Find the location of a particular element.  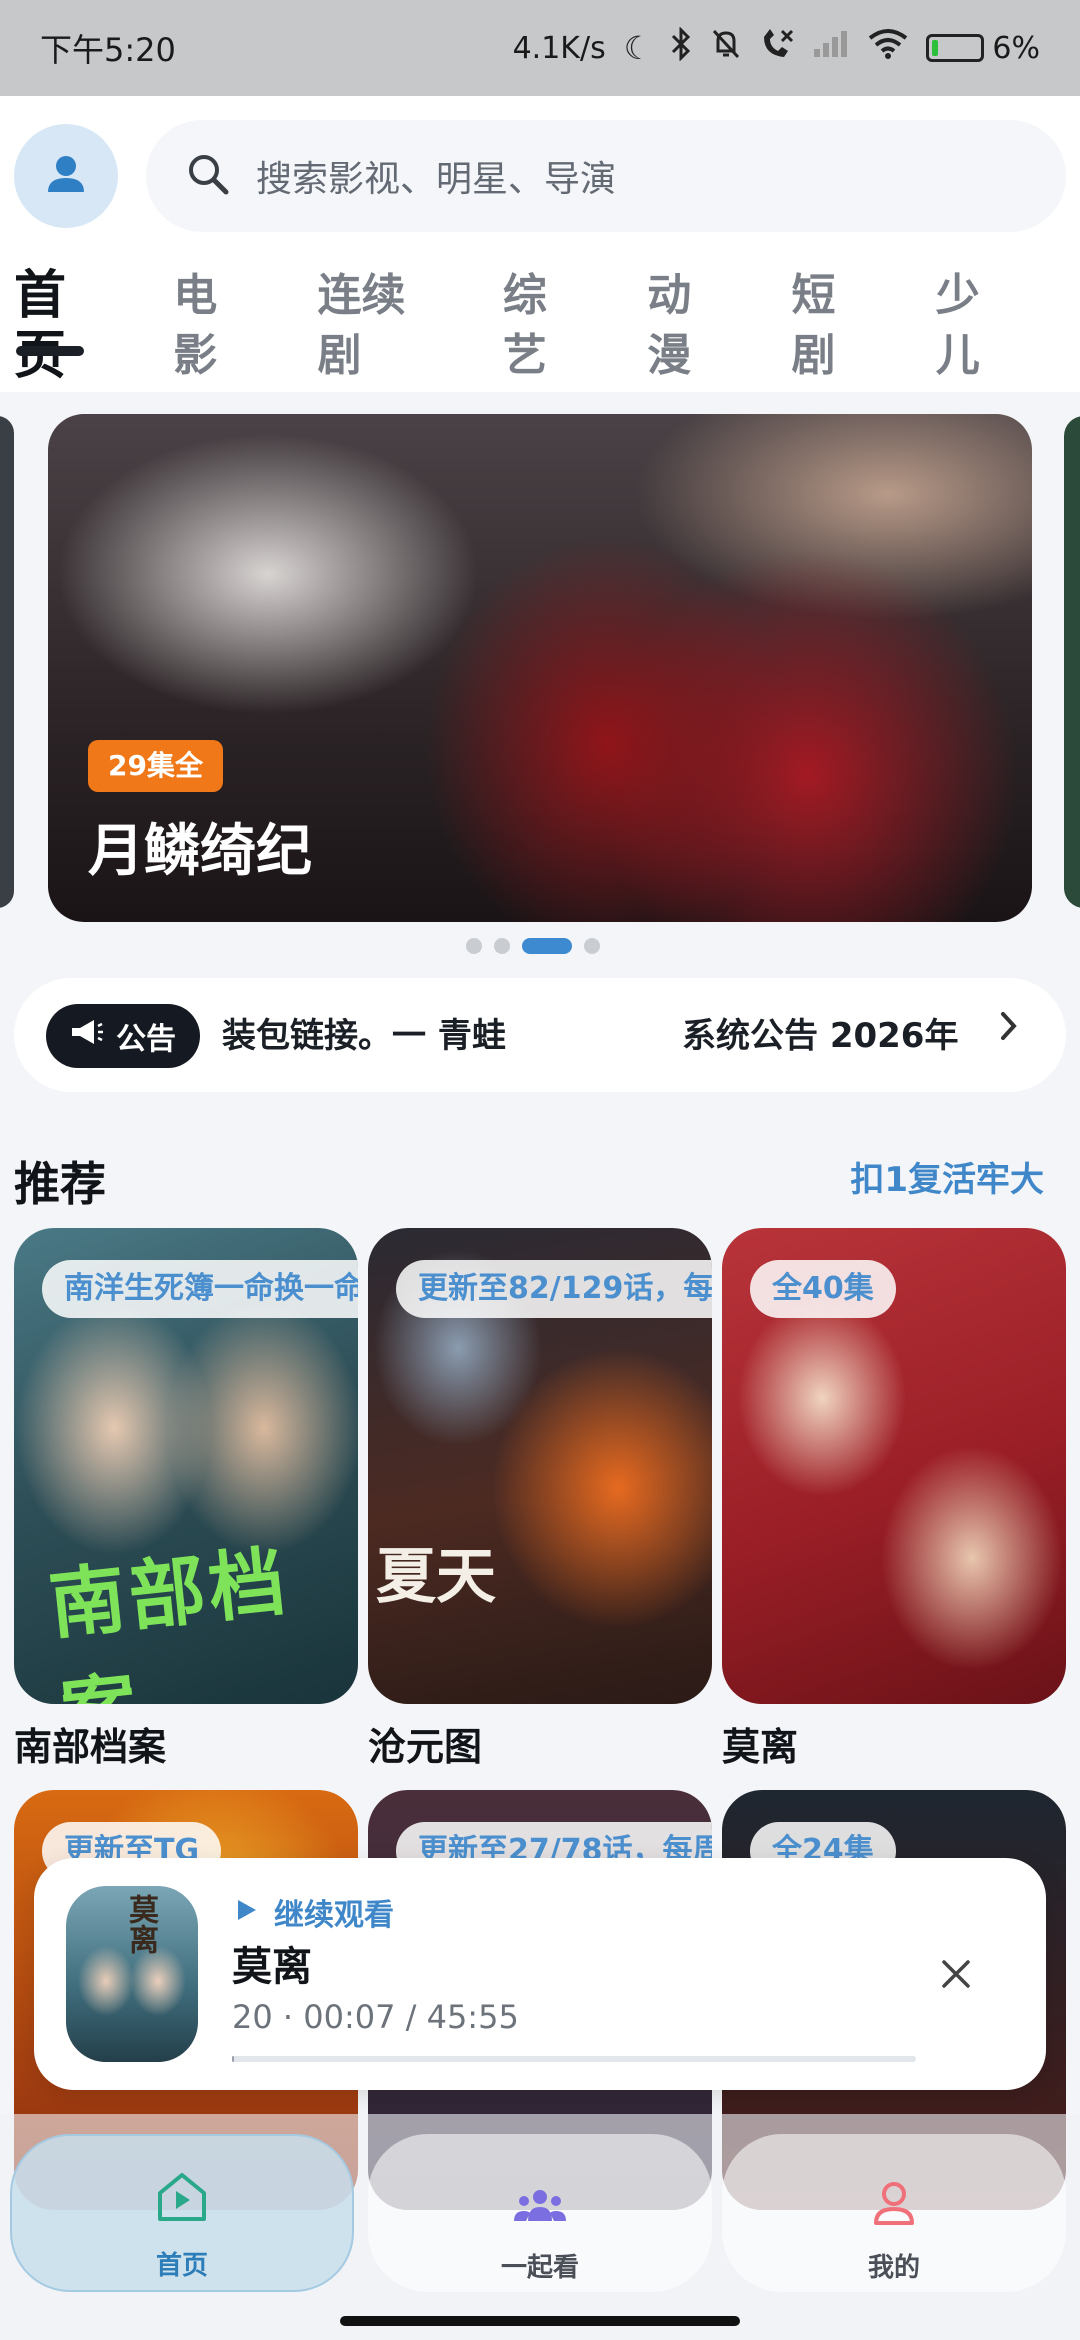

wifi-icon is located at coordinates (888, 48).